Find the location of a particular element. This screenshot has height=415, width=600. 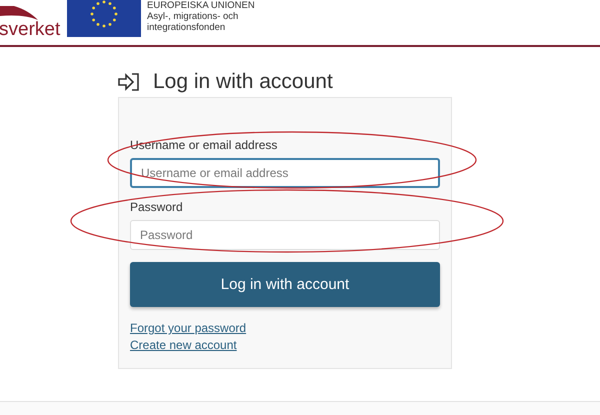

page-title: Log in with account is located at coordinates (243, 82).